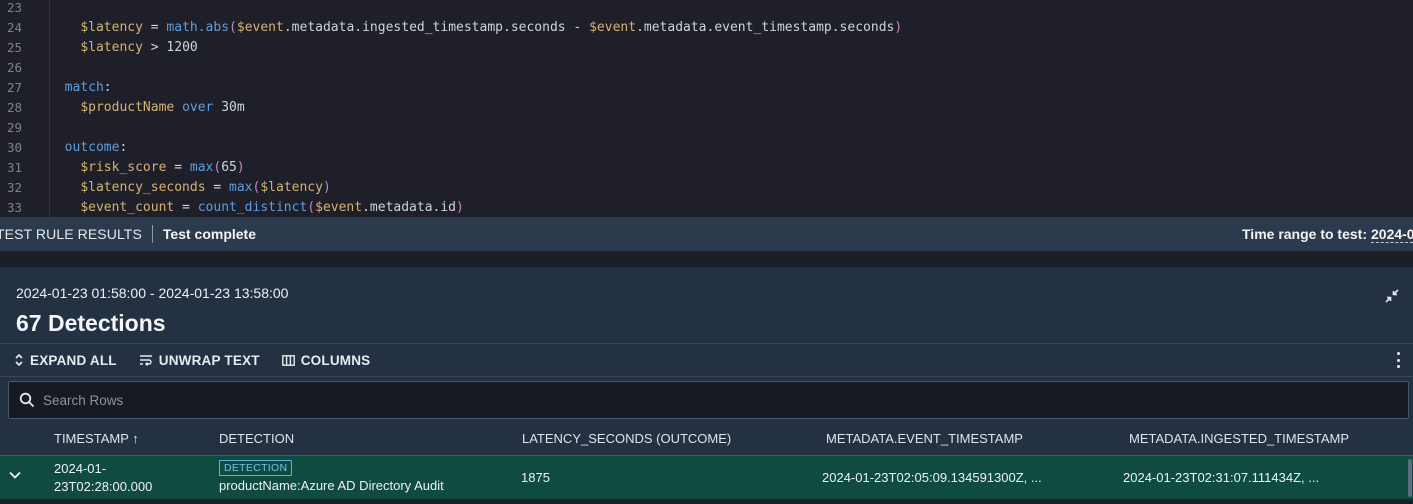  What do you see at coordinates (19, 360) in the screenshot?
I see `expand-collapse-icon` at bounding box center [19, 360].